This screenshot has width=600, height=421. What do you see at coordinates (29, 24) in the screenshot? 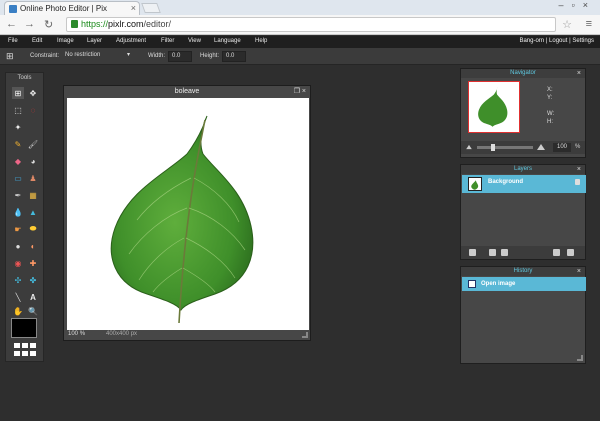
I see `forward-icon: →` at bounding box center [29, 24].